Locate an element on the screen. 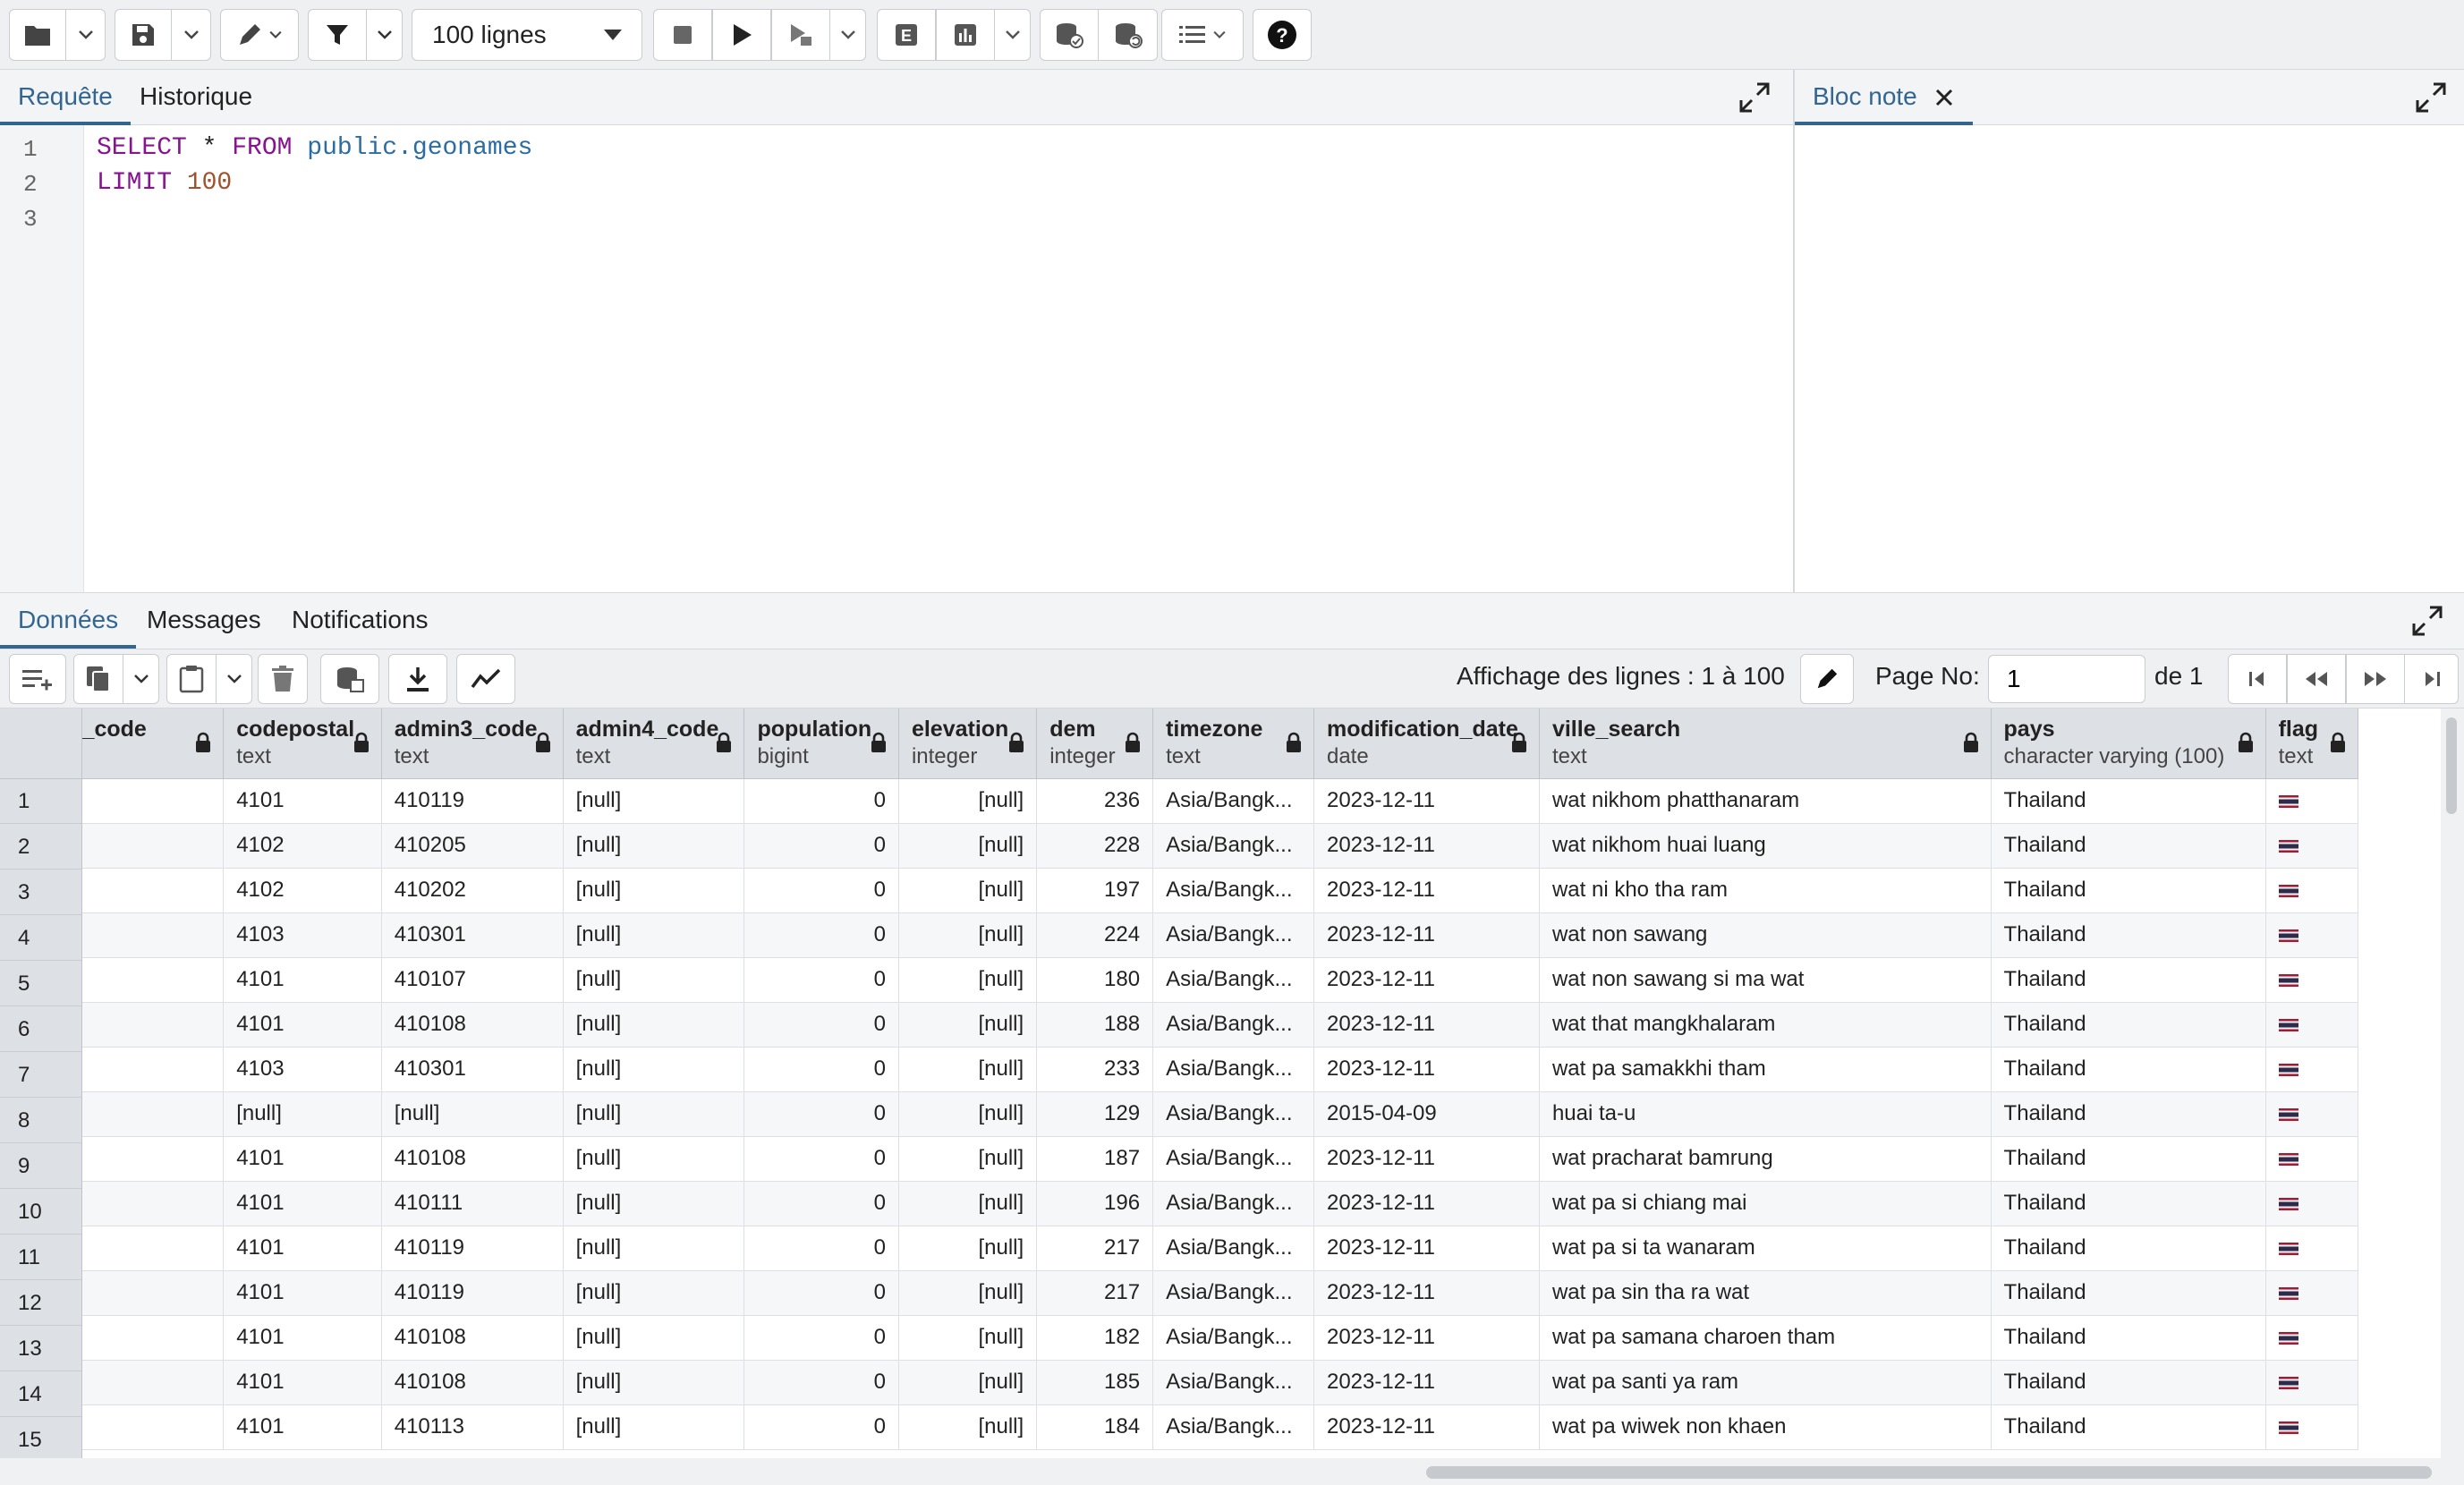  cell-admin3-code: 410113 is located at coordinates (473, 1427).